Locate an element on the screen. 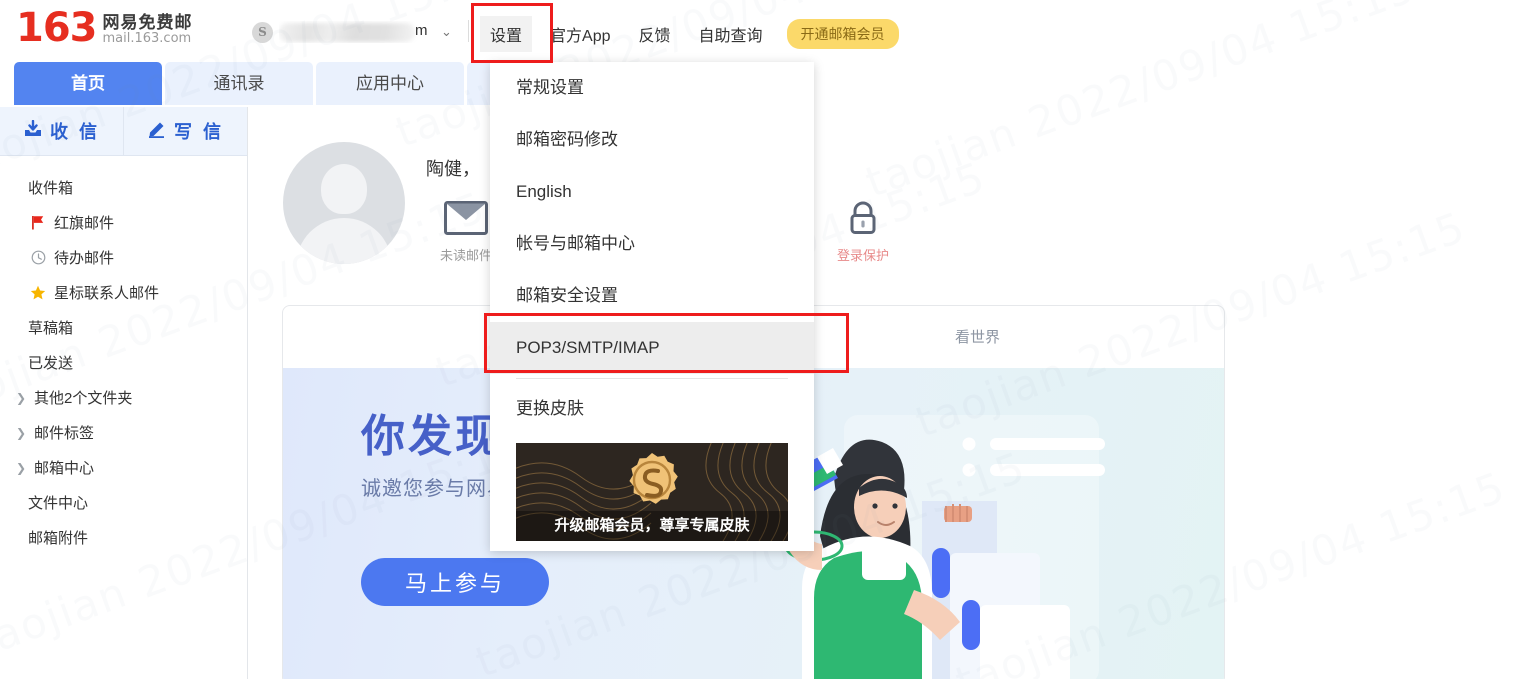 The width and height of the screenshot is (1519, 679). banner-headline: 你发现 is located at coordinates (431, 436).